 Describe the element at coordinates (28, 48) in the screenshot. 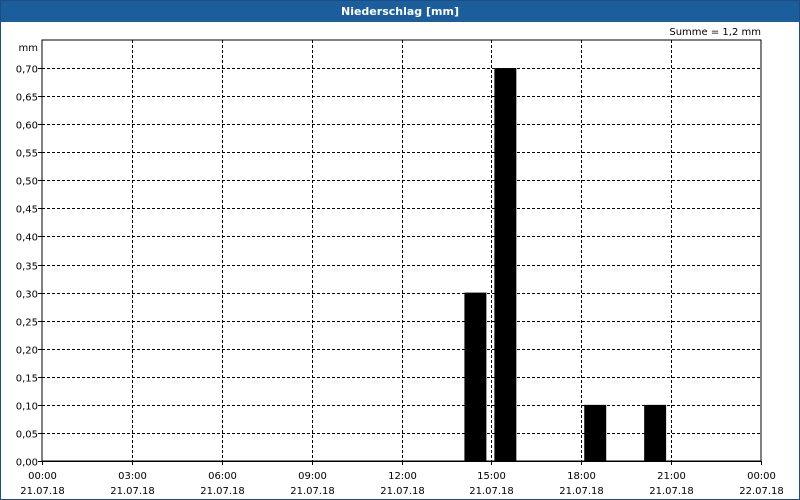

I see `y-axis-unit-label: mm` at that location.